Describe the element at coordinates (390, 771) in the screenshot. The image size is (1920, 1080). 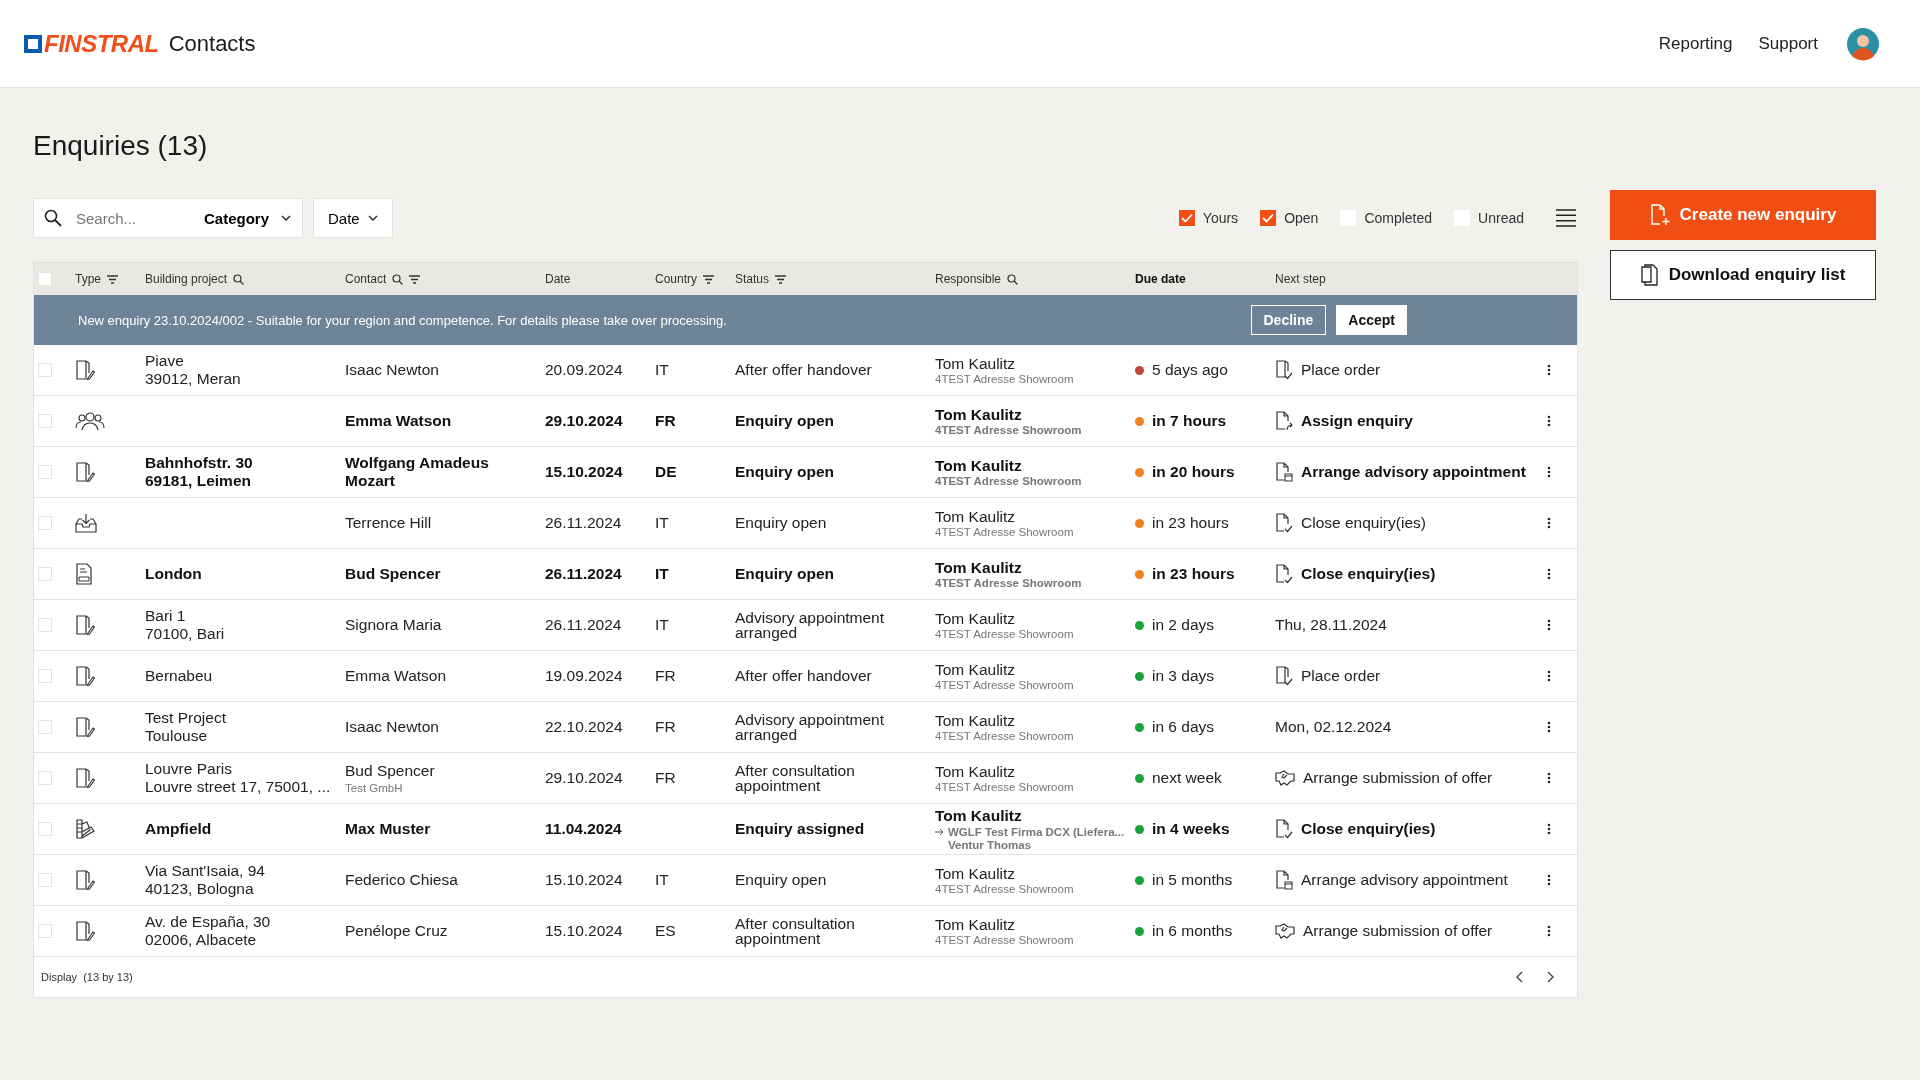
I see `contact-name: Bud Spencer` at that location.